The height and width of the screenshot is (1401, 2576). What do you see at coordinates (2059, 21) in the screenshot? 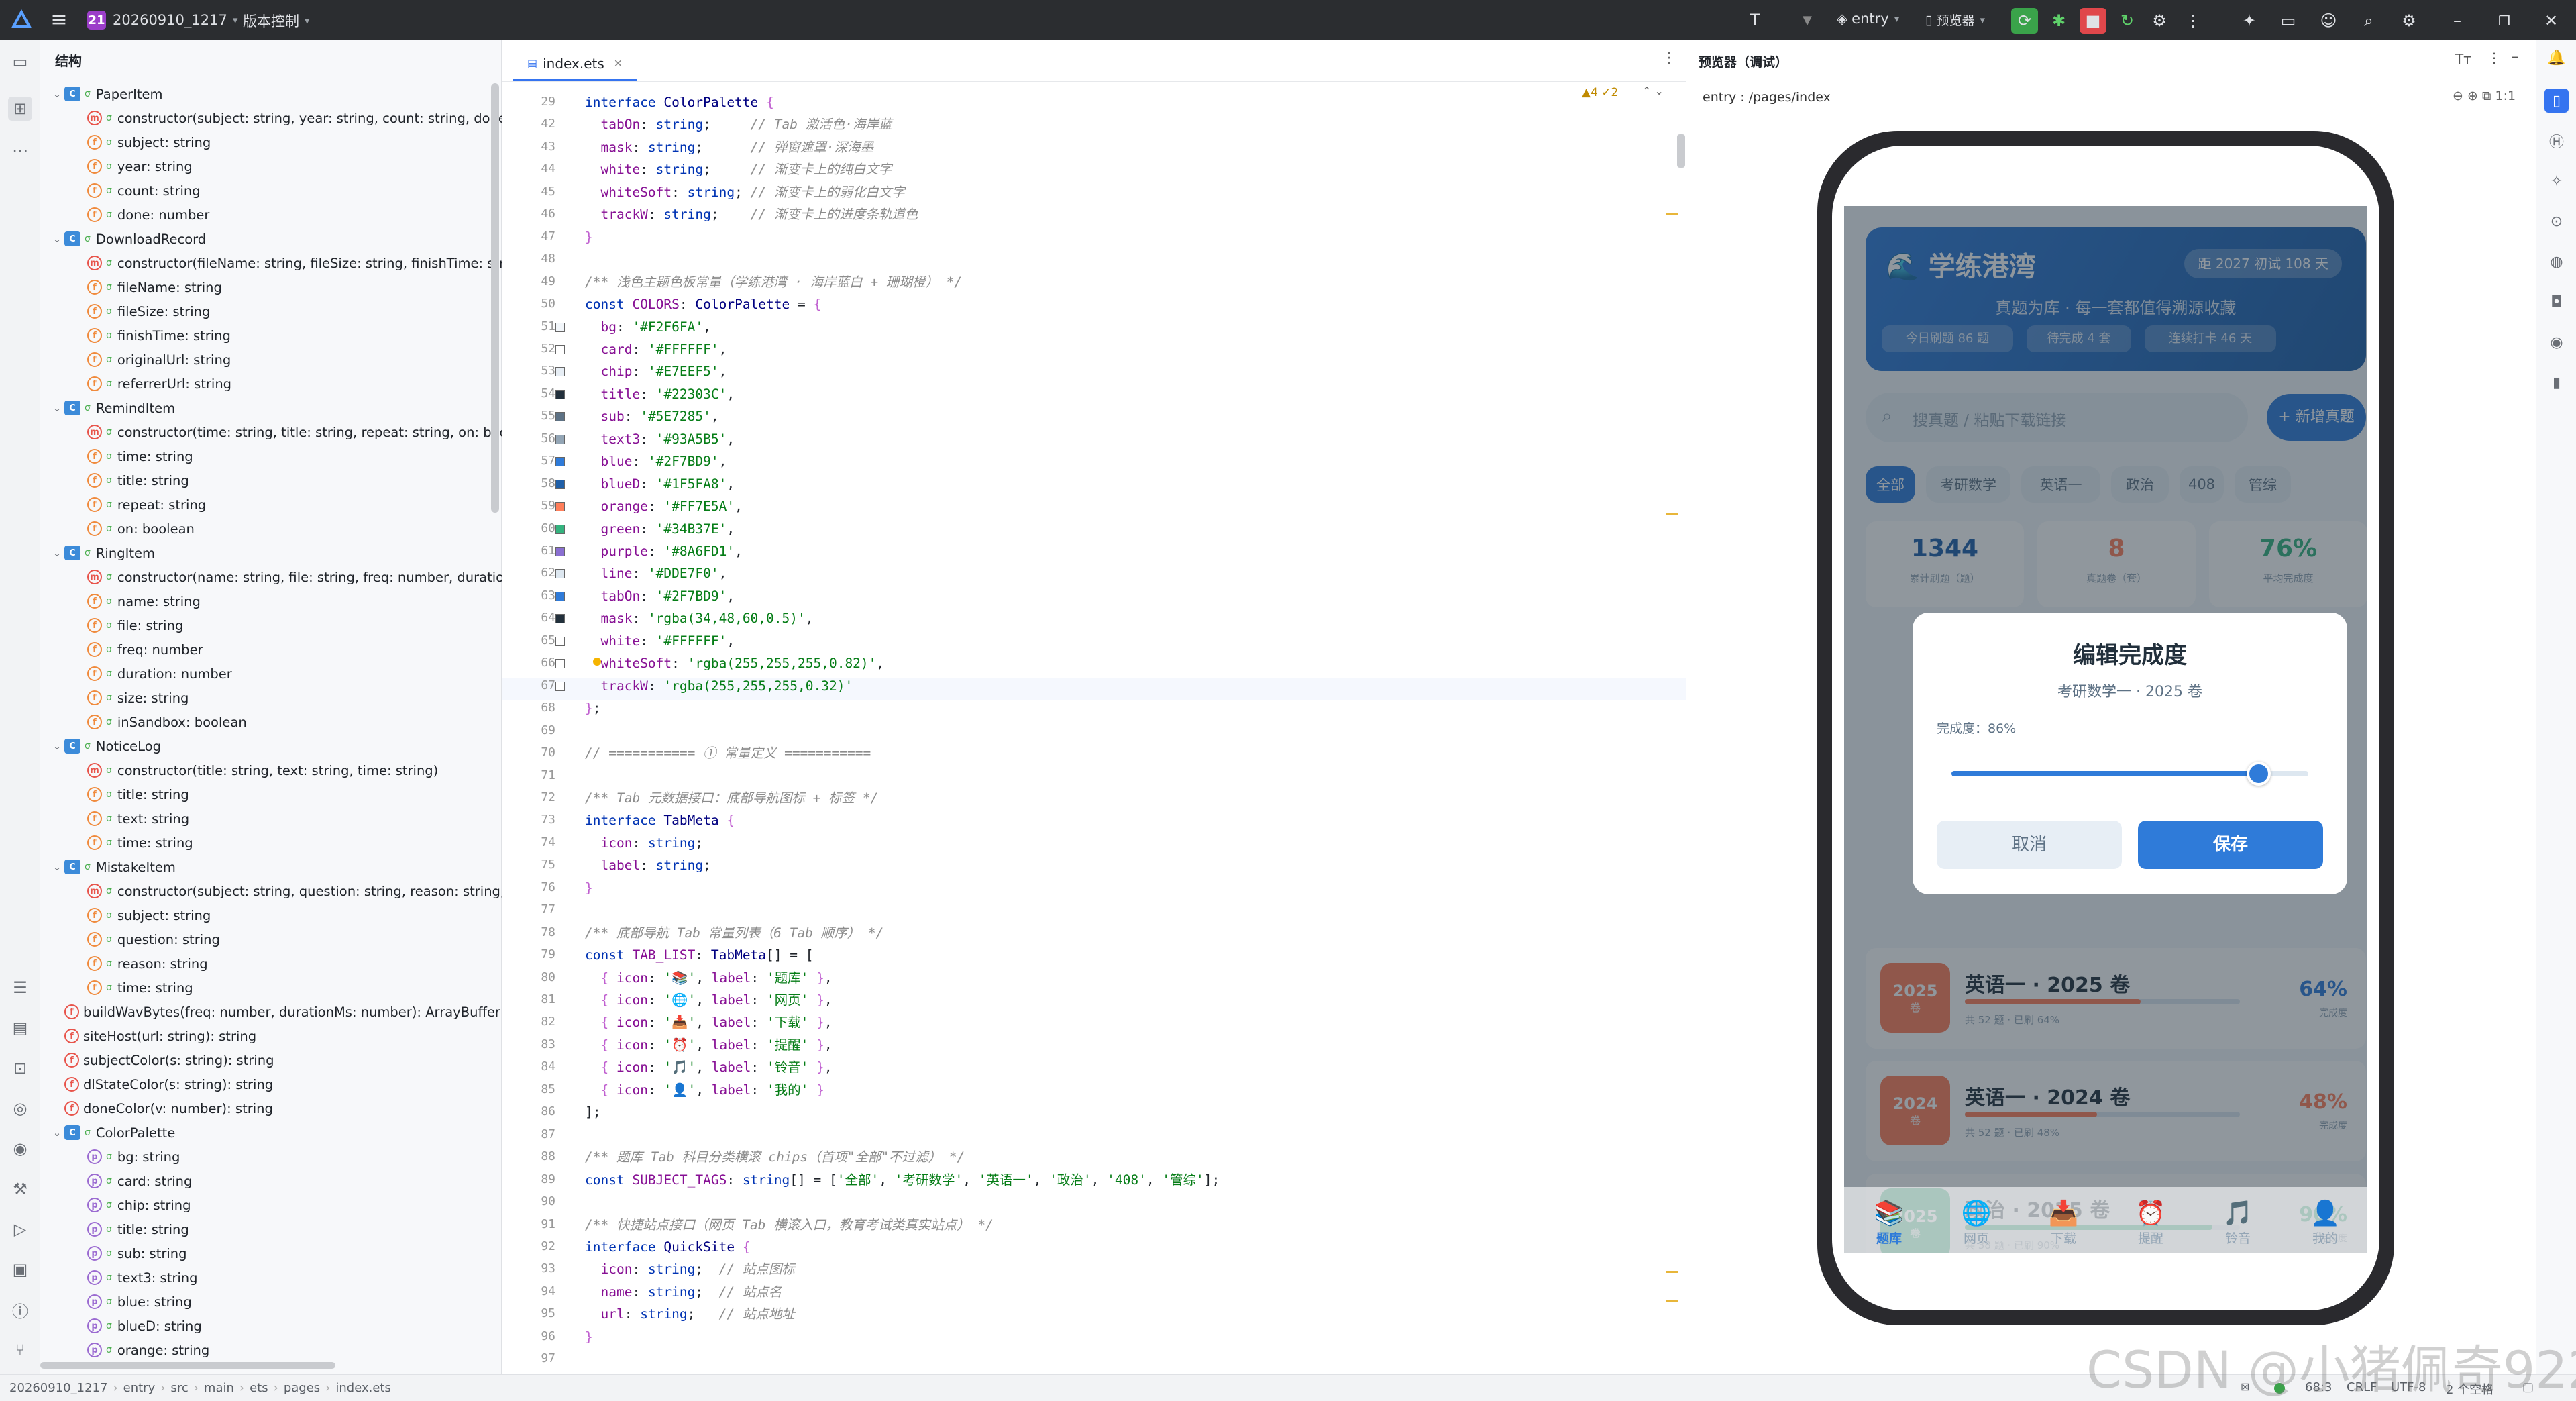
I see `debug-bug-icon: ✱` at bounding box center [2059, 21].